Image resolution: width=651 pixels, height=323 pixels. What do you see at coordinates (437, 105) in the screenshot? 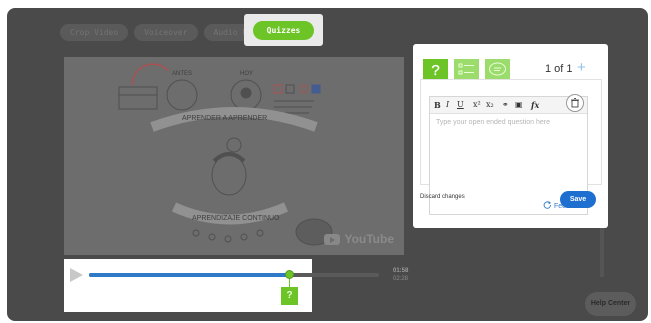
I see `bold-button: B` at bounding box center [437, 105].